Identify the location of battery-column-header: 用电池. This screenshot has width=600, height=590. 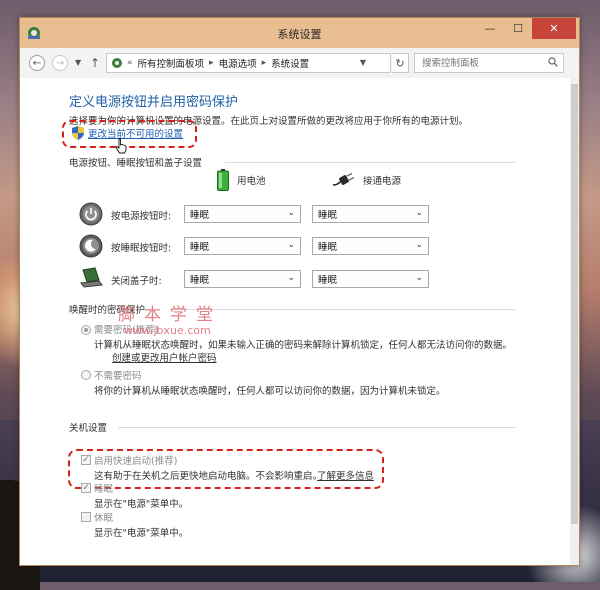
(241, 180).